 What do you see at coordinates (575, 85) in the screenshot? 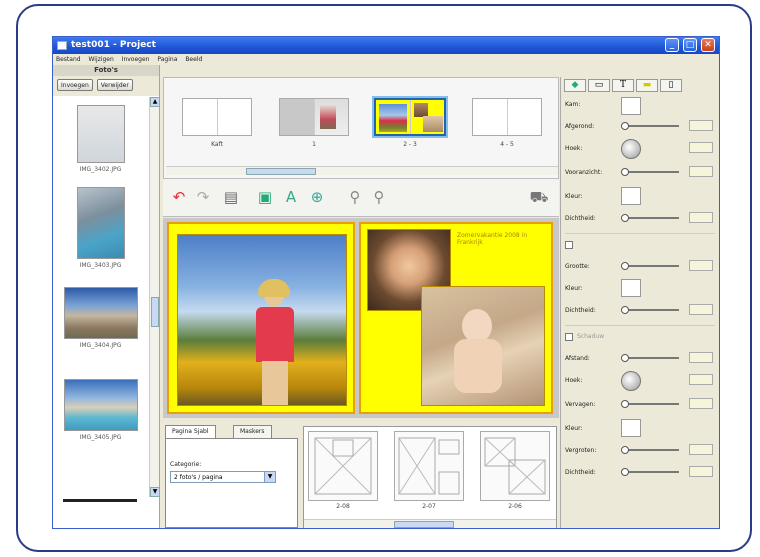
I see `photo-props-tab-icon: ◆` at bounding box center [575, 85].